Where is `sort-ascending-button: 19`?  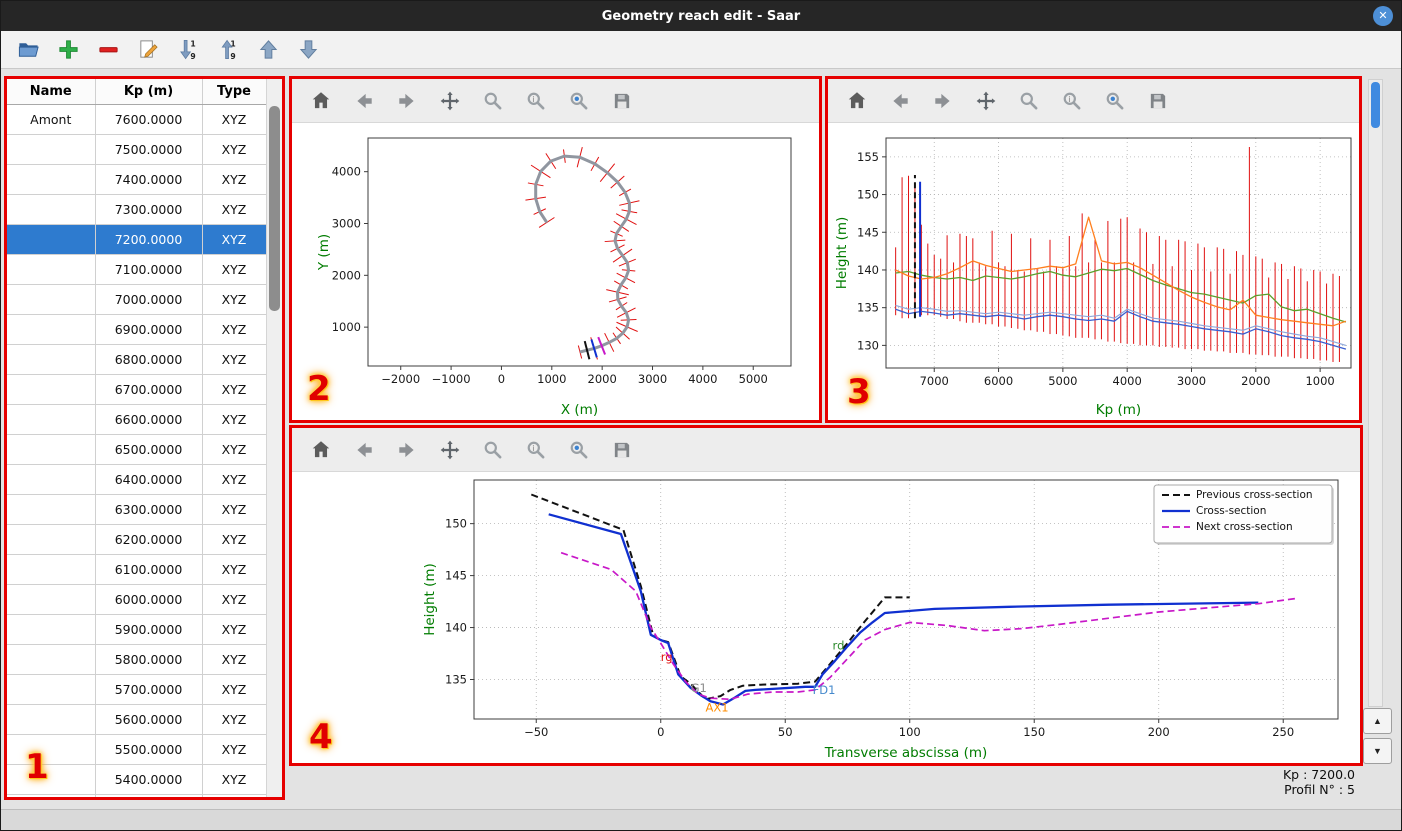 sort-ascending-button: 19 is located at coordinates (228, 50).